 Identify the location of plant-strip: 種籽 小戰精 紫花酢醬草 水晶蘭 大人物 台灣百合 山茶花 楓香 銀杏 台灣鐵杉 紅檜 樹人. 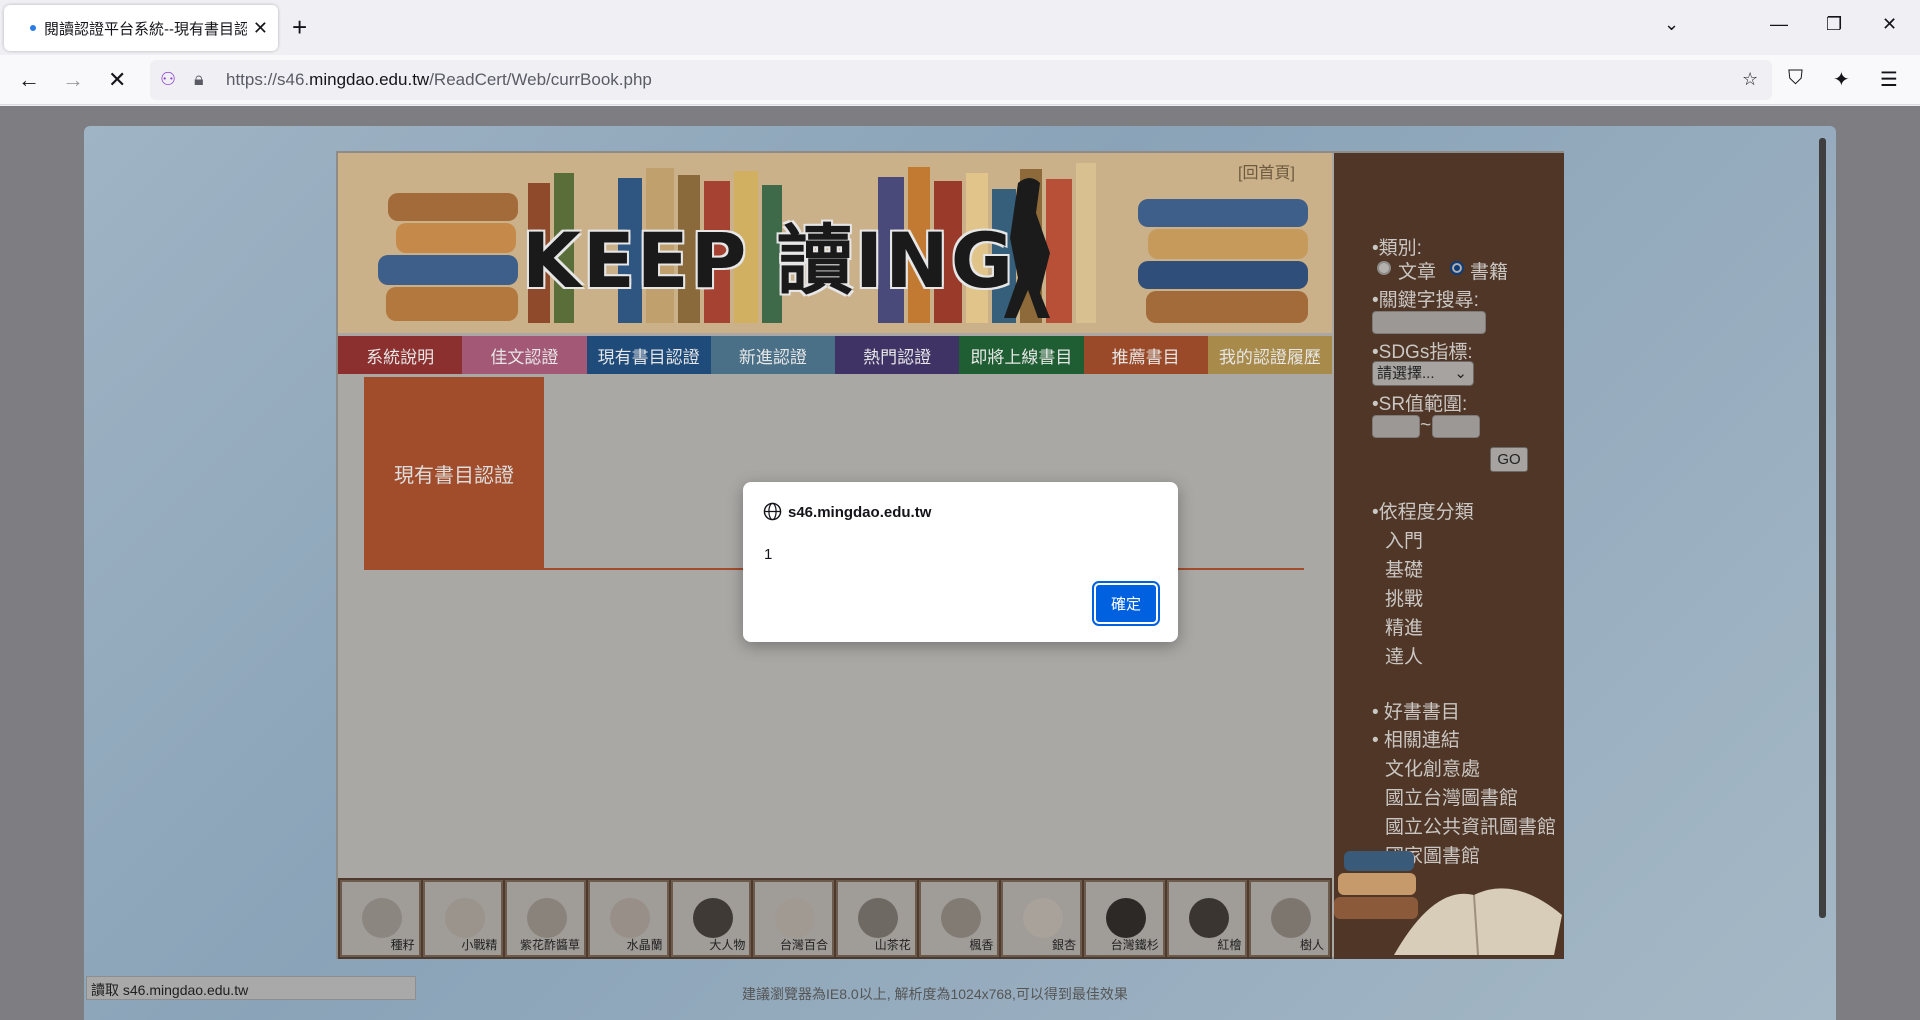
(835, 918).